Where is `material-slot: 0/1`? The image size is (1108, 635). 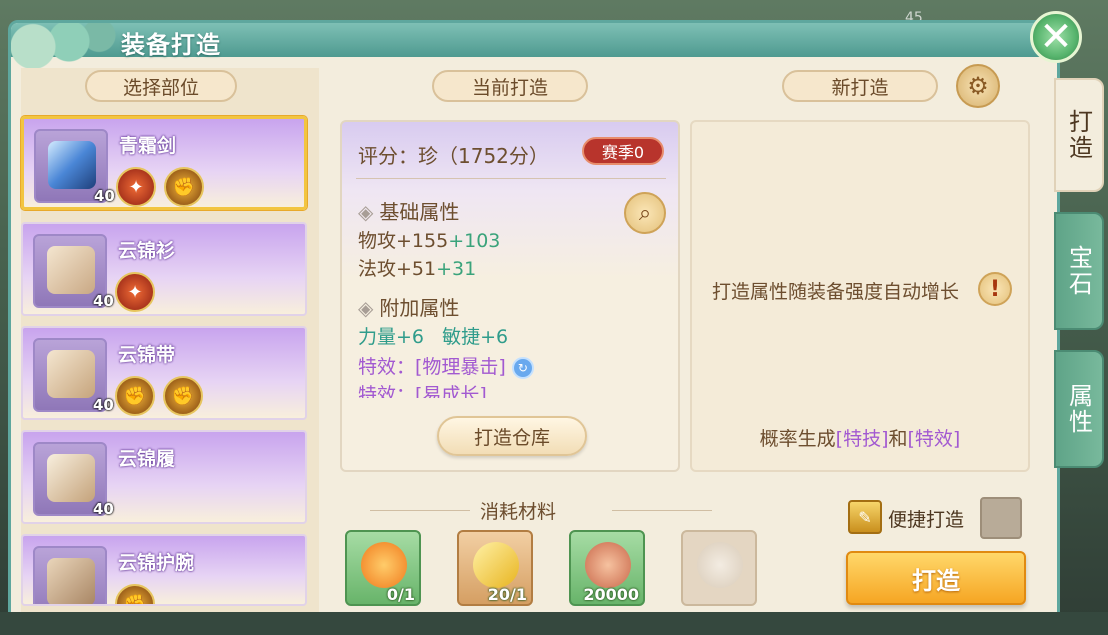 material-slot: 0/1 is located at coordinates (383, 568).